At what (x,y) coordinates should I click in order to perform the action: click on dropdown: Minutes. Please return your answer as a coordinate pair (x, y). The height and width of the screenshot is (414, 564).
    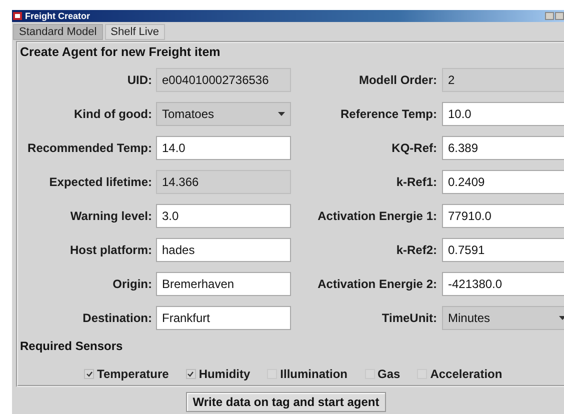
    Looking at the image, I should click on (503, 318).